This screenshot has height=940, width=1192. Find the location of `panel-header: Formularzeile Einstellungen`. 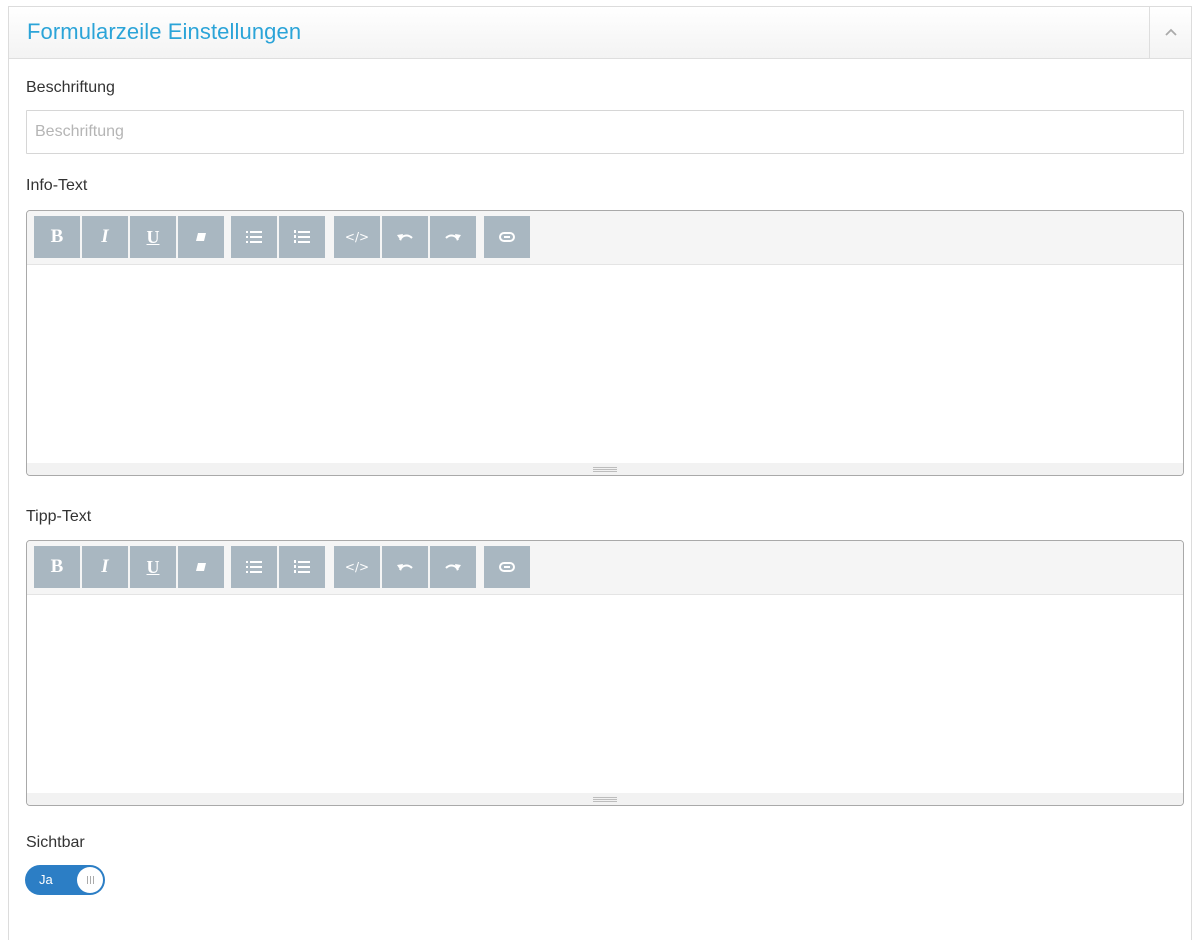

panel-header: Formularzeile Einstellungen is located at coordinates (600, 33).